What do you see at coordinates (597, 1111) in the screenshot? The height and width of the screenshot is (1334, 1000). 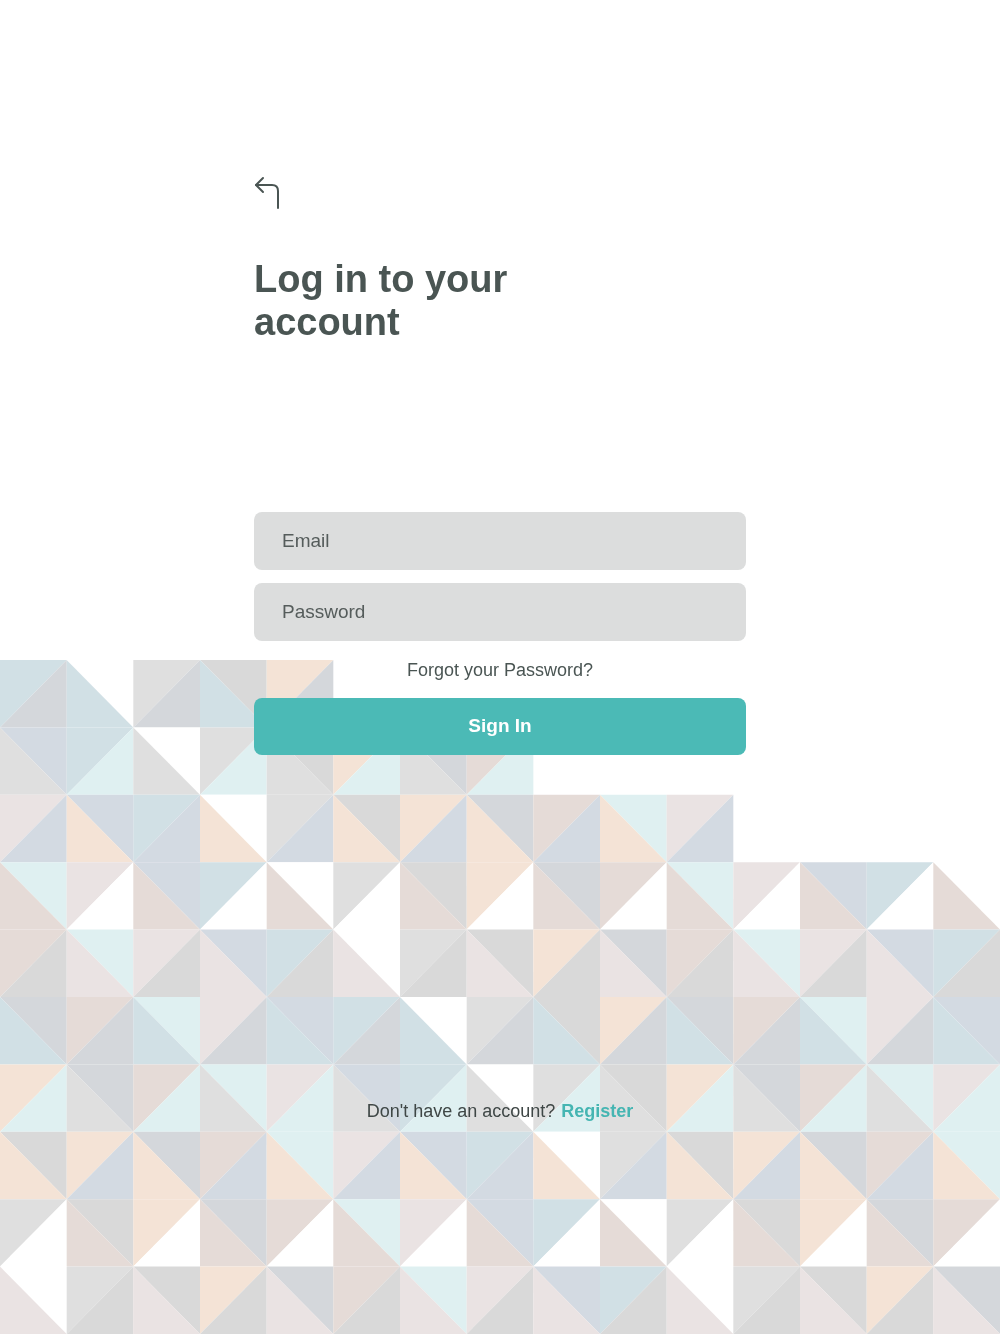 I see `register-link: Register` at bounding box center [597, 1111].